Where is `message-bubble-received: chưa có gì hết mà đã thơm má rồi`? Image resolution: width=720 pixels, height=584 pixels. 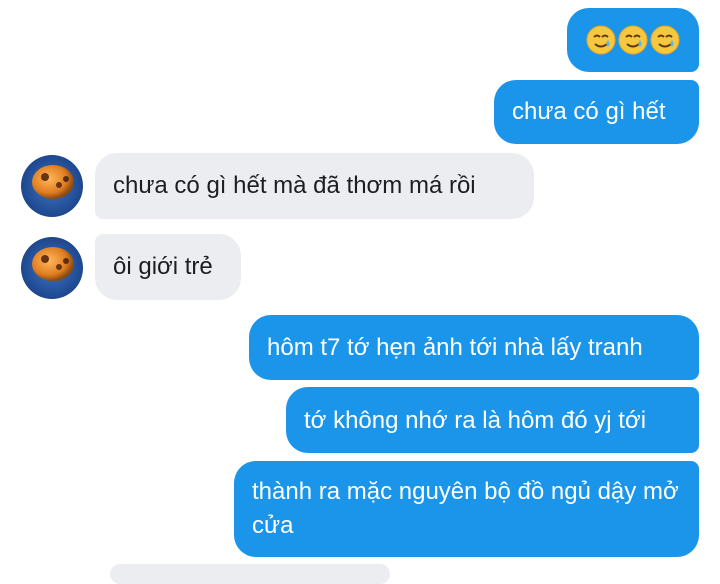
message-bubble-received: chưa có gì hết mà đã thơm má rồi is located at coordinates (314, 186).